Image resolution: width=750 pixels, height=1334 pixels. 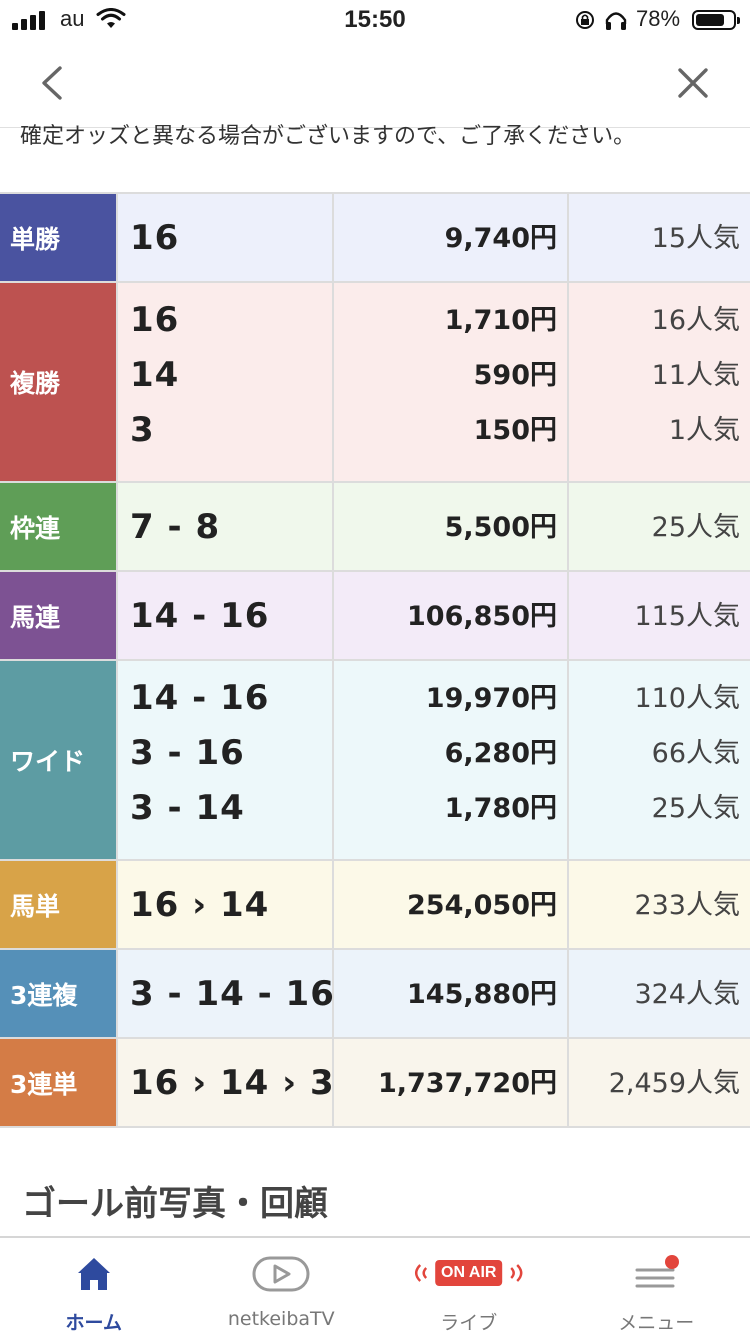 I want to click on payout-cell: 254,050円, so click(x=451, y=904).